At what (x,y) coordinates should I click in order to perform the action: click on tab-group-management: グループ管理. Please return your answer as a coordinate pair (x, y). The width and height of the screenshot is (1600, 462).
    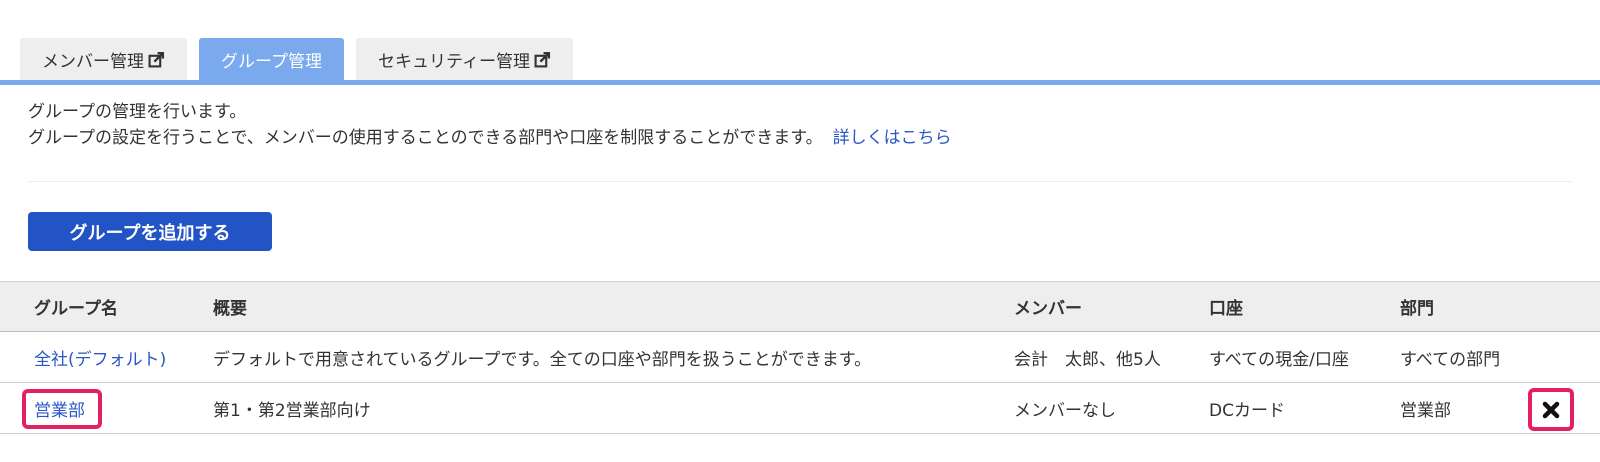
    Looking at the image, I should click on (271, 59).